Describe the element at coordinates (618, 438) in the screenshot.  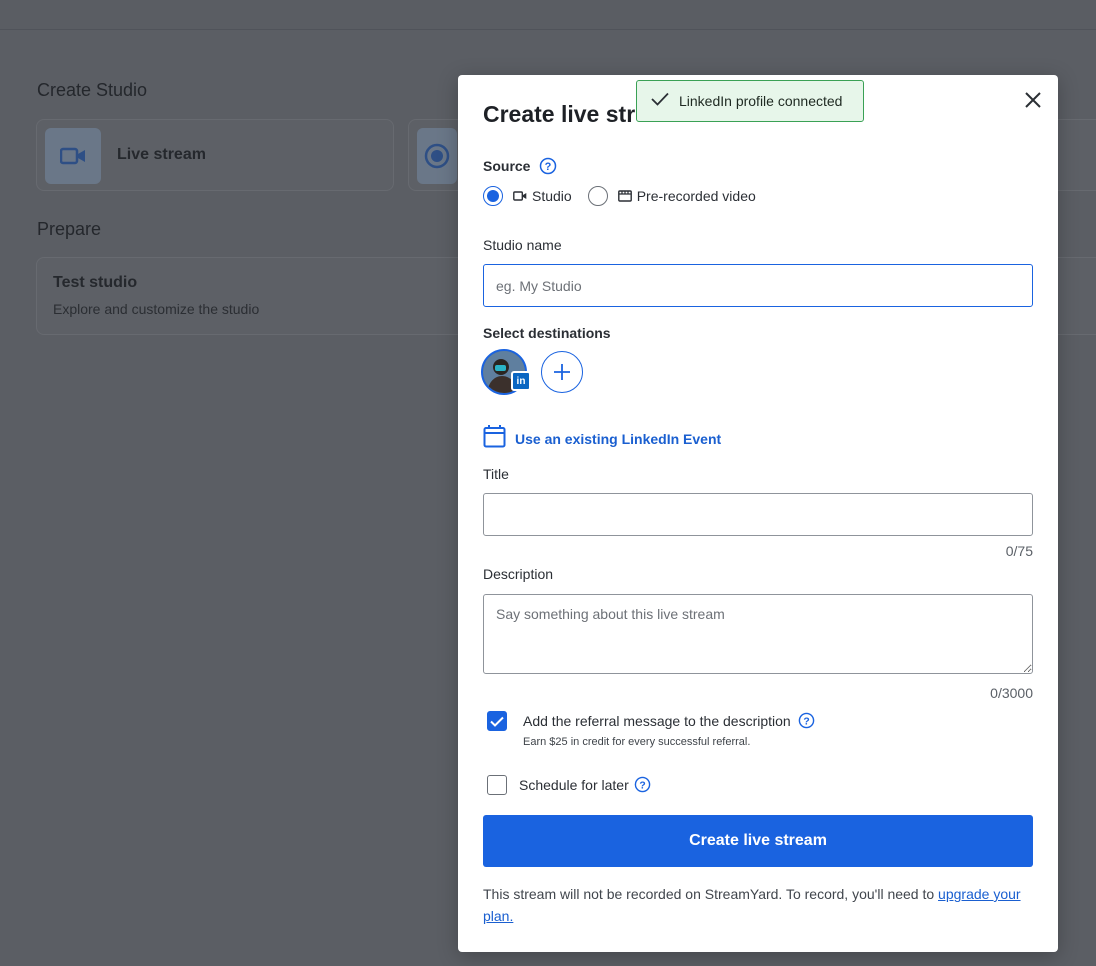
I see `use-linkedin-event-label: Use an existing LinkedIn Event` at that location.